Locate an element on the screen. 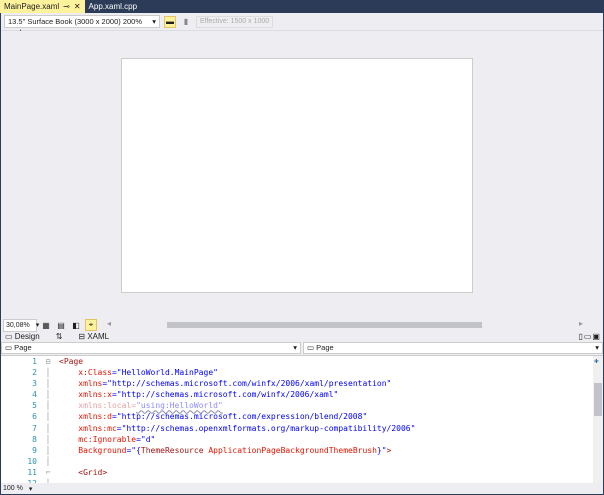  document-tabs: MainPage.xaml ⊸ ✕ App.xaml.cpp is located at coordinates (302, 6).